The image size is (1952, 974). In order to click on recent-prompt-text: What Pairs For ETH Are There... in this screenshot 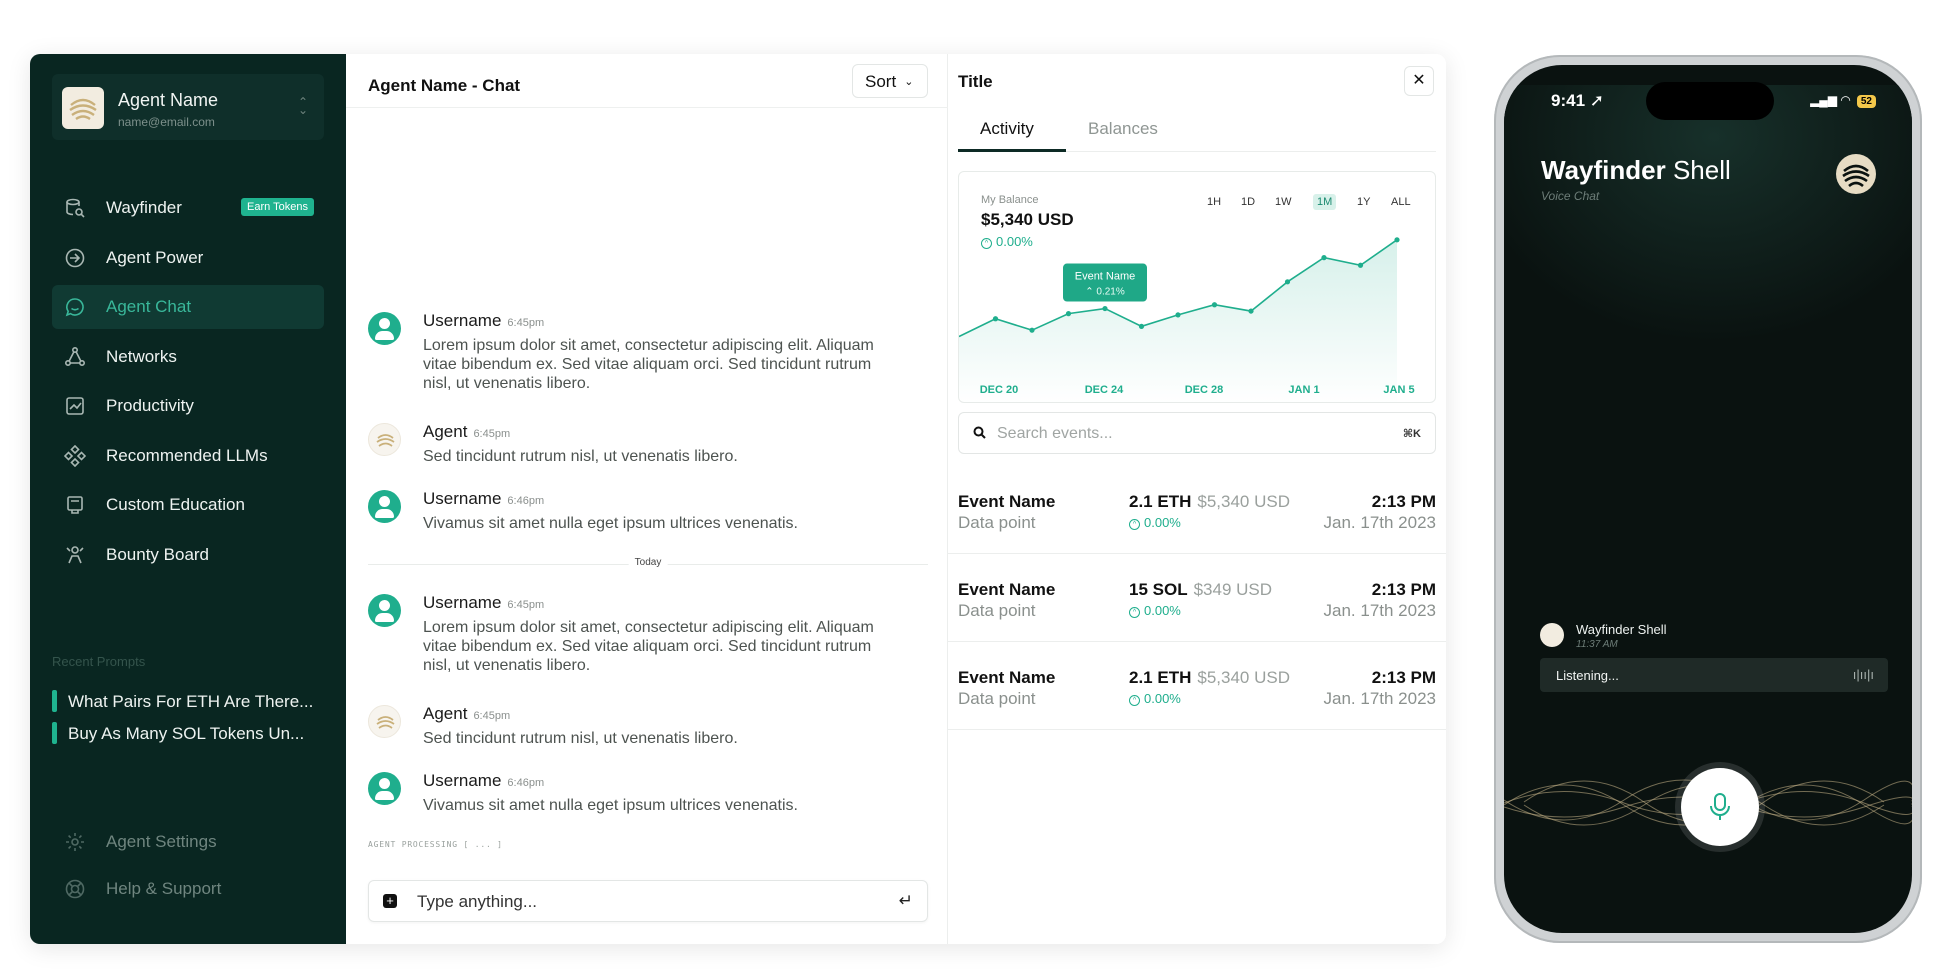, I will do `click(191, 701)`.